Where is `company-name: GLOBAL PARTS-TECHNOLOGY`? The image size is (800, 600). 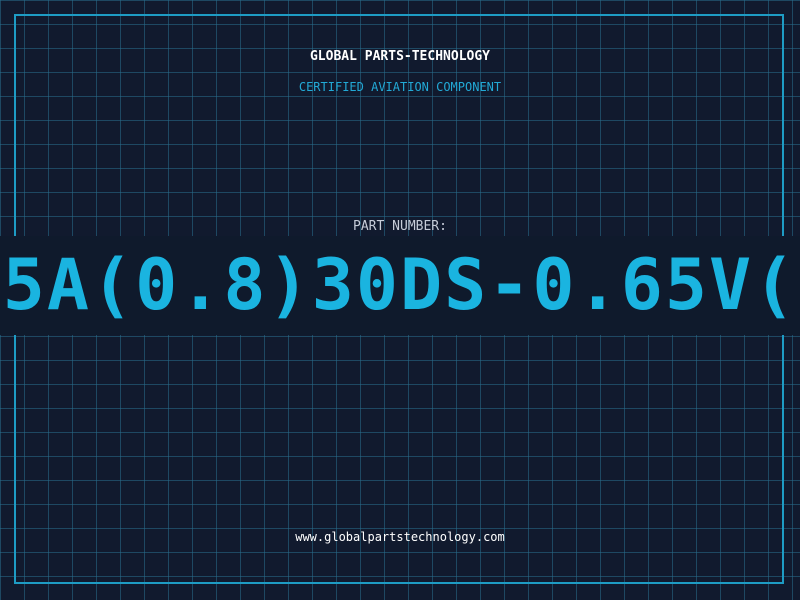
company-name: GLOBAL PARTS-TECHNOLOGY is located at coordinates (399, 56).